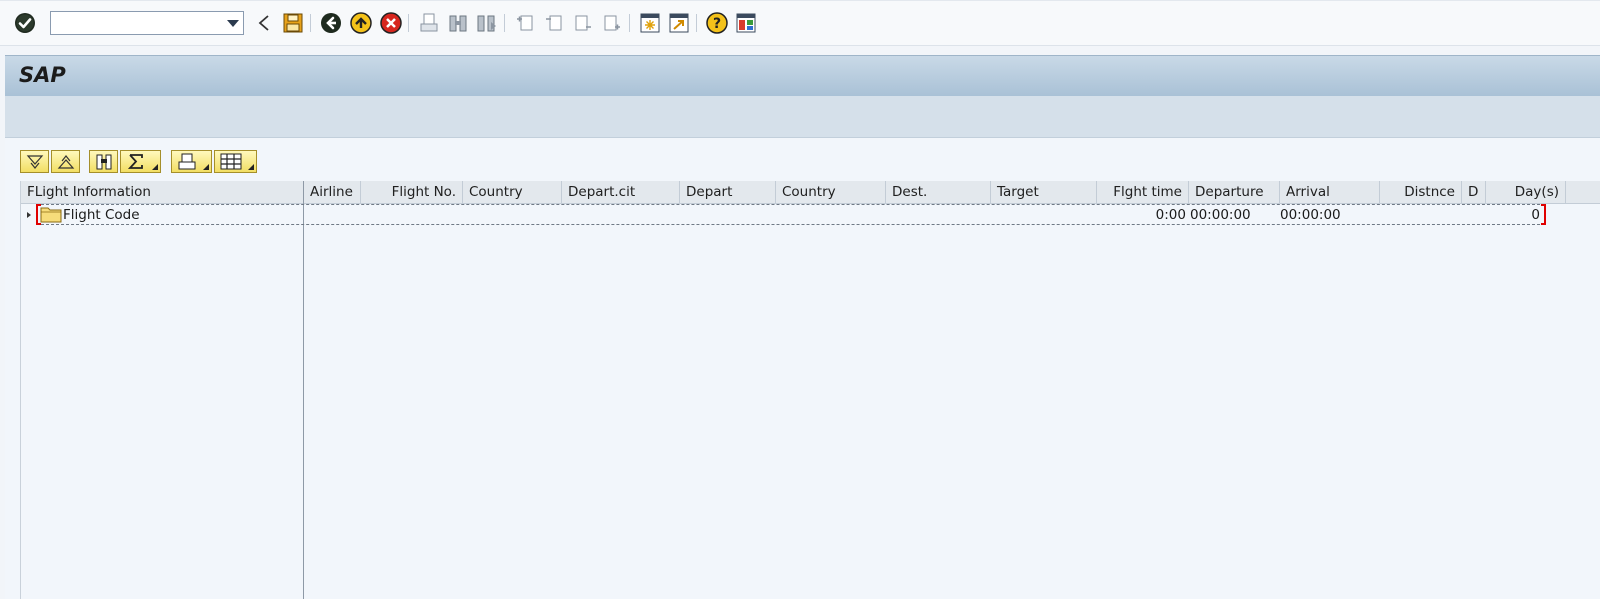  Describe the element at coordinates (25, 23) in the screenshot. I see `enter-check-icon` at that location.